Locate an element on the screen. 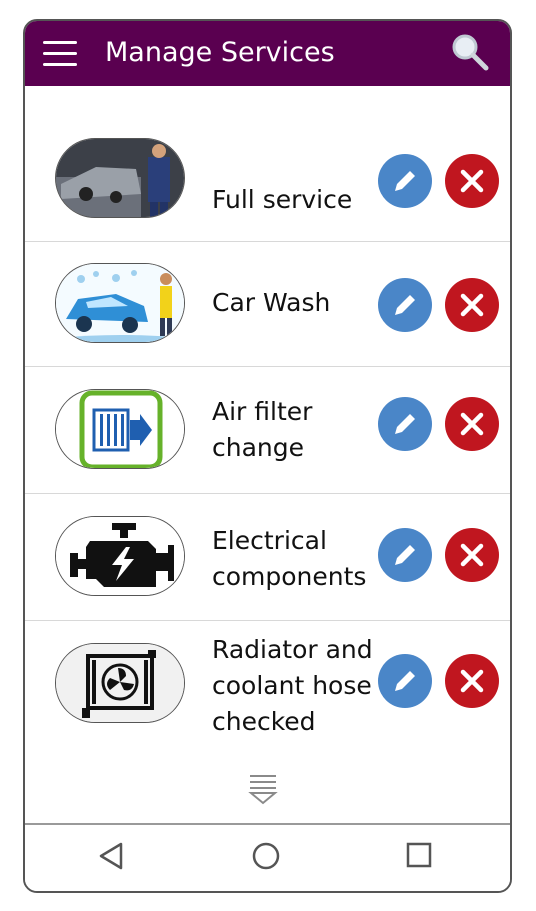  triangle-back-icon is located at coordinates (111, 856).